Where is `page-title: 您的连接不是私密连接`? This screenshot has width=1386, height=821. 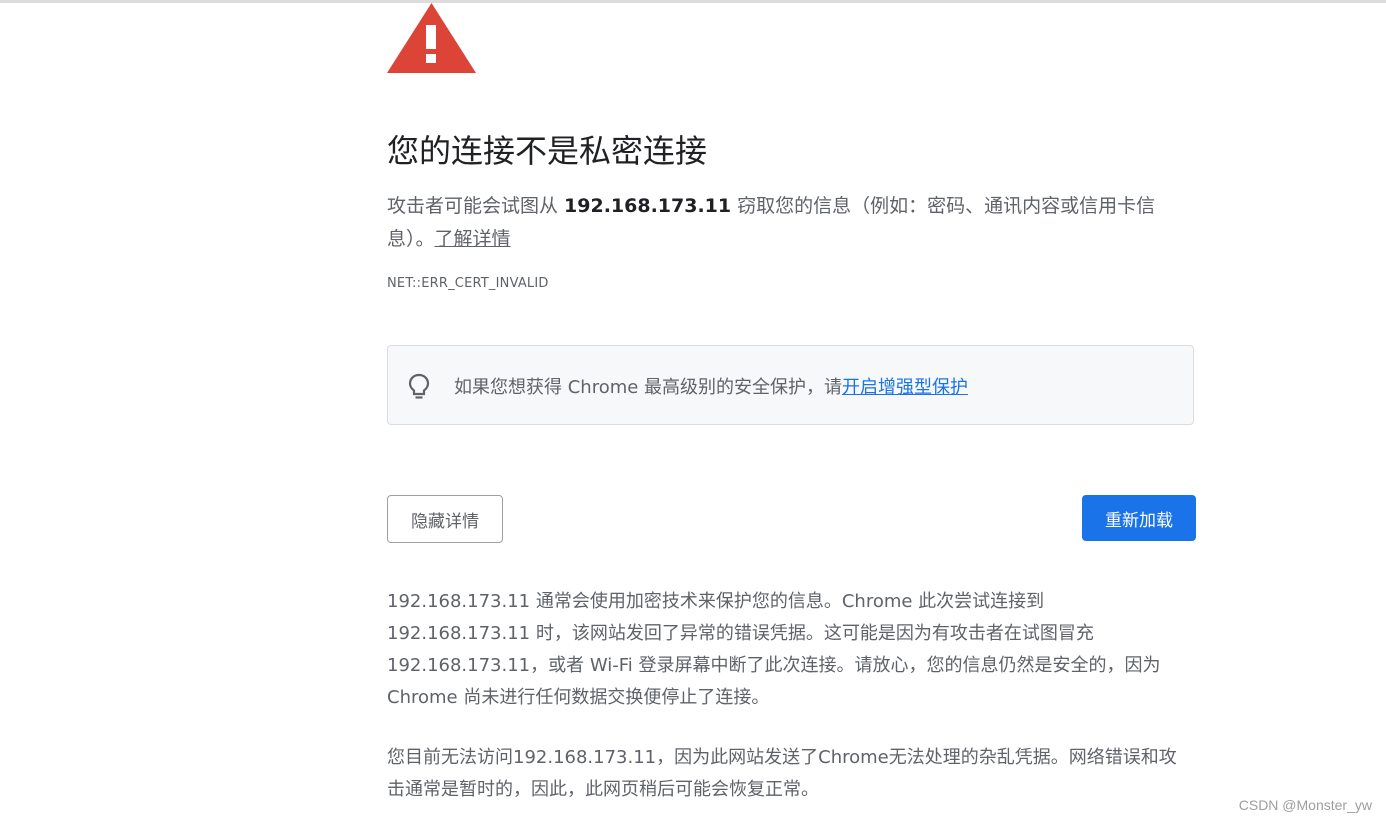
page-title: 您的连接不是私密连接 is located at coordinates (547, 151).